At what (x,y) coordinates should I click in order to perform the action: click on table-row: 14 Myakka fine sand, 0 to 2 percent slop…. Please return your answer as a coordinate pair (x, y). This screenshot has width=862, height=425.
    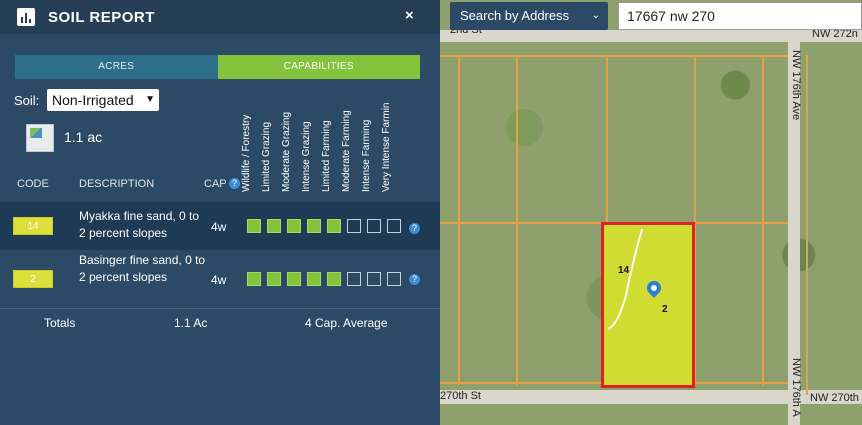
    Looking at the image, I should click on (220, 226).